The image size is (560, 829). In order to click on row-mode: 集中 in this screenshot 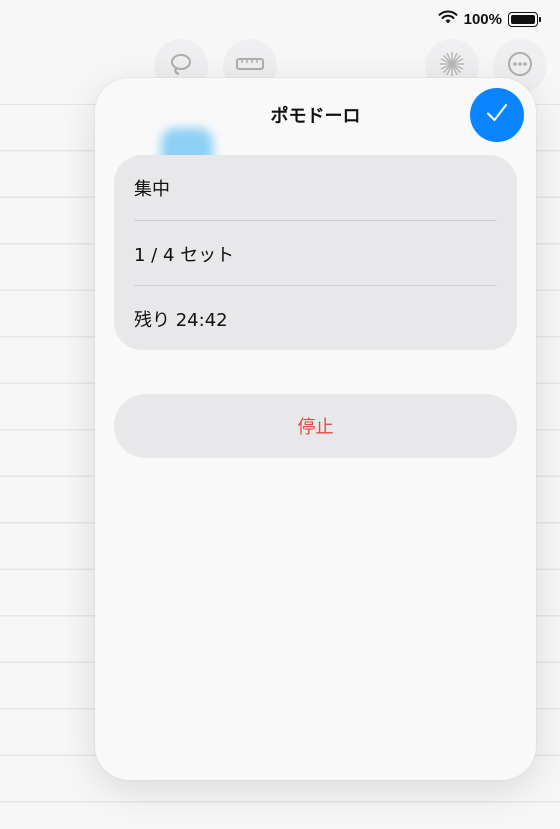, I will do `click(315, 187)`.